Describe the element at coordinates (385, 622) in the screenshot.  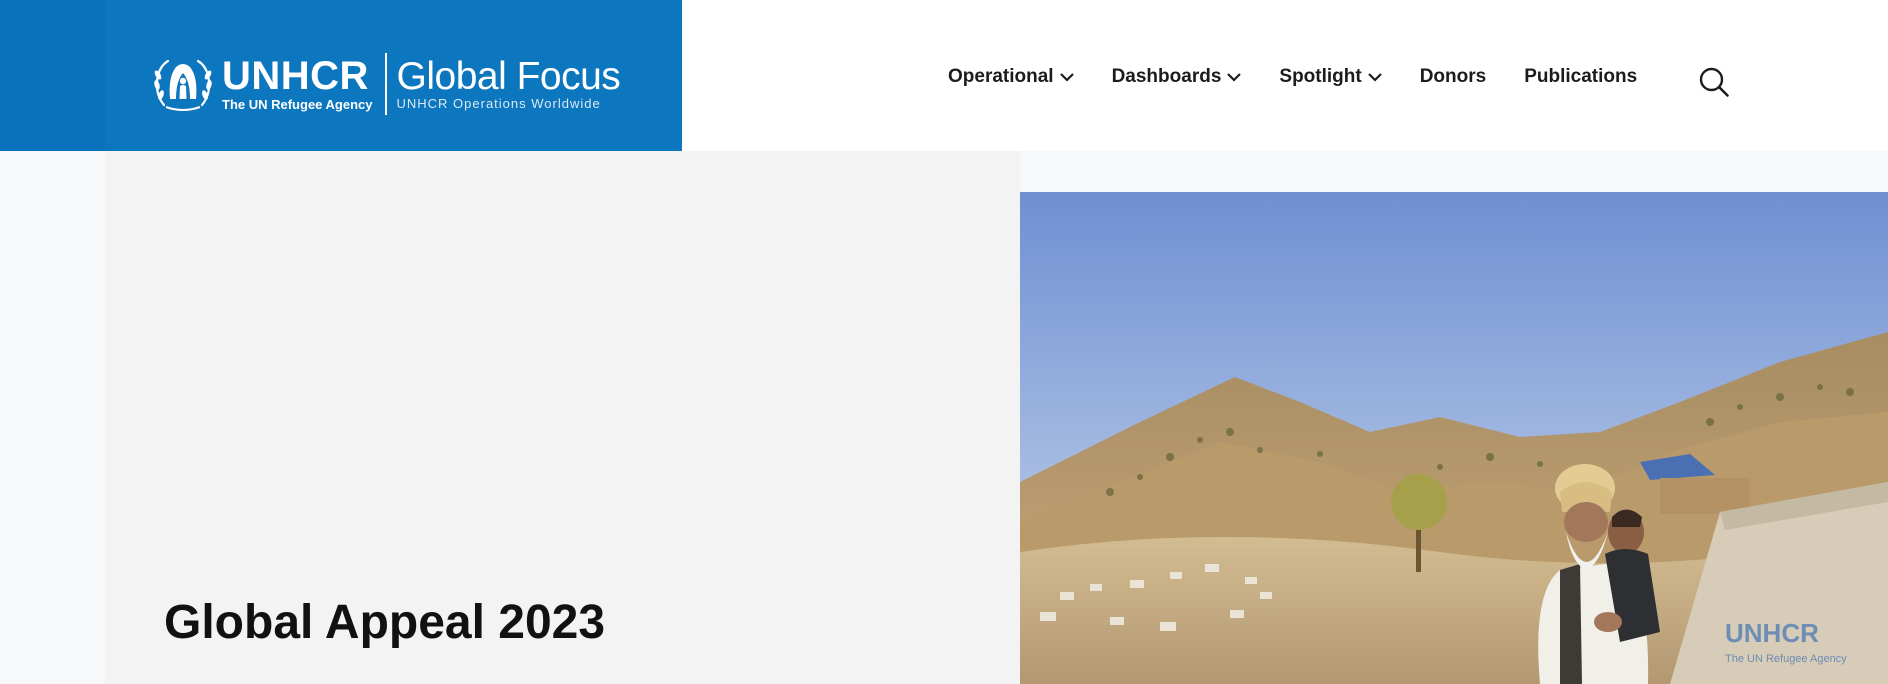
I see `page-title: Global Appeal 2023` at that location.